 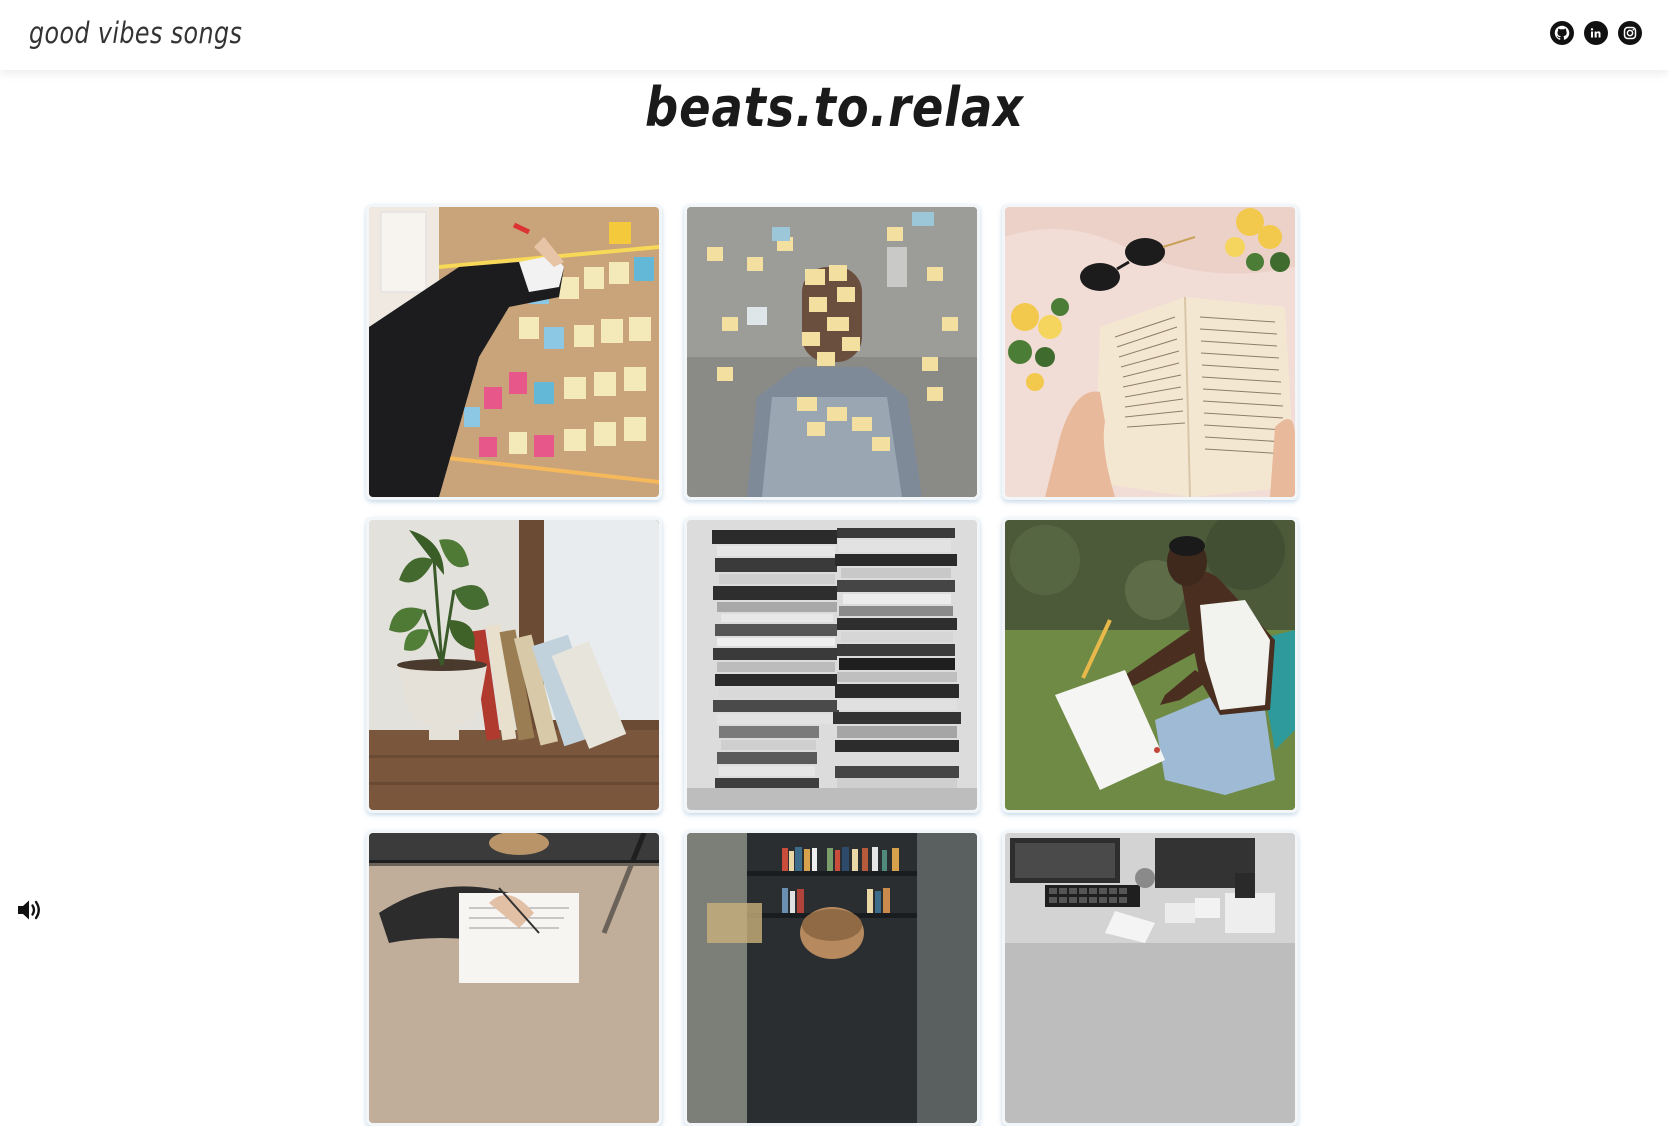 I want to click on reading-book-with-sunglasses-image, so click(x=1150, y=352).